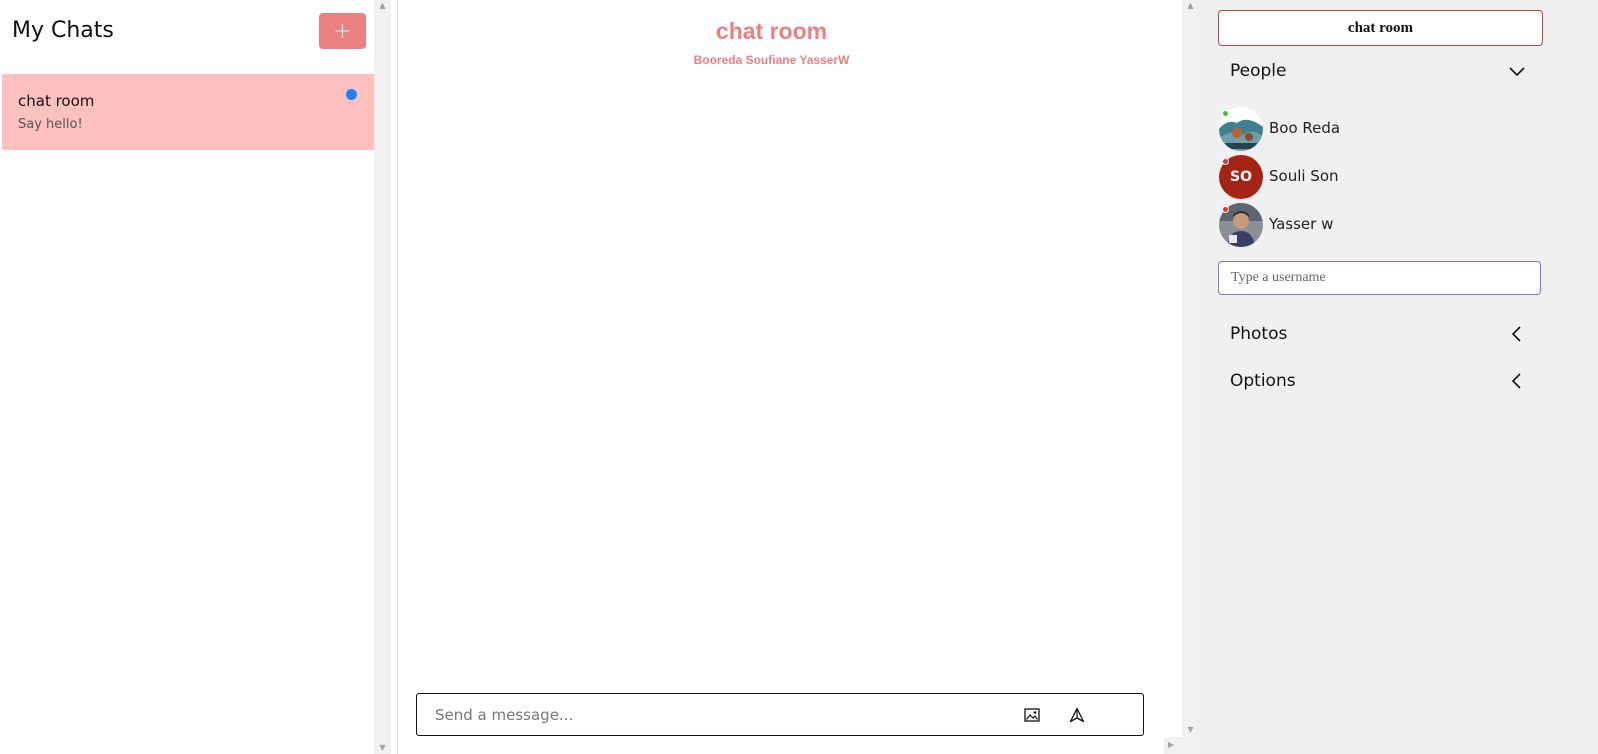  What do you see at coordinates (771, 31) in the screenshot?
I see `room-title: chat room` at bounding box center [771, 31].